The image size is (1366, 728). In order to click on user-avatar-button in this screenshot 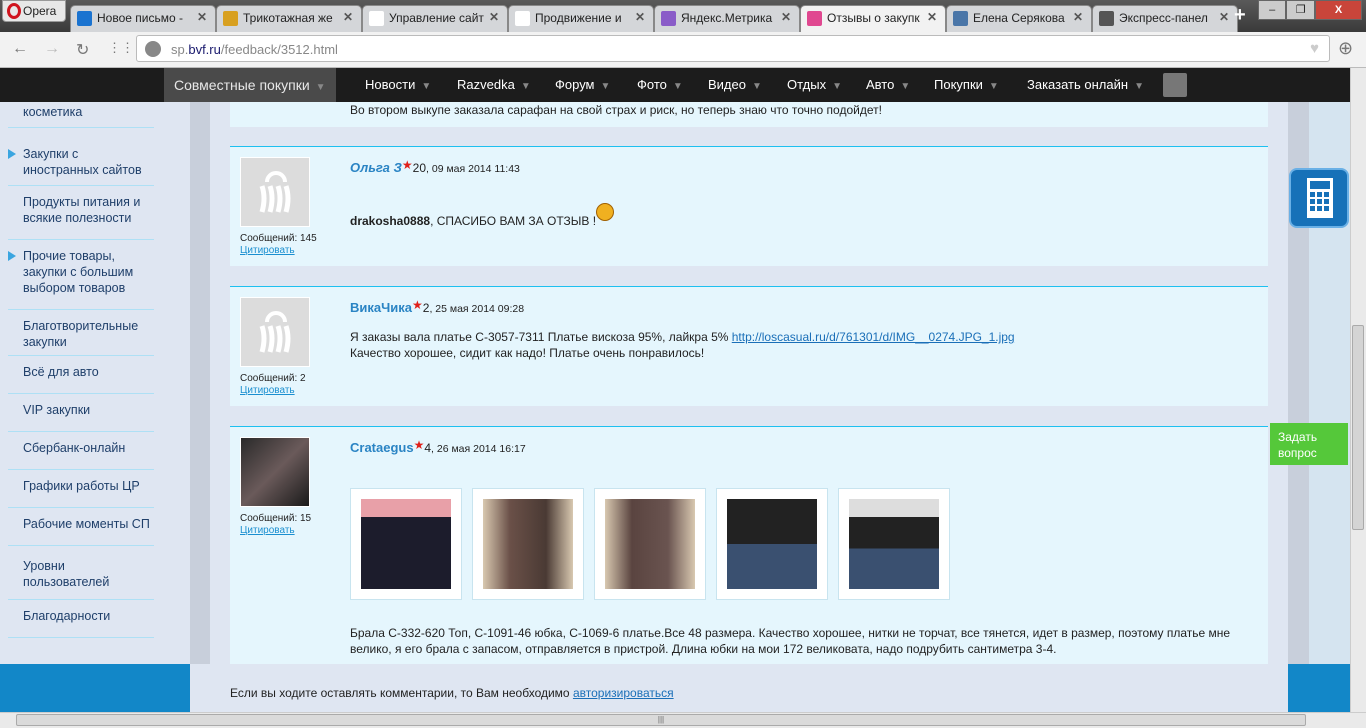, I will do `click(1175, 85)`.